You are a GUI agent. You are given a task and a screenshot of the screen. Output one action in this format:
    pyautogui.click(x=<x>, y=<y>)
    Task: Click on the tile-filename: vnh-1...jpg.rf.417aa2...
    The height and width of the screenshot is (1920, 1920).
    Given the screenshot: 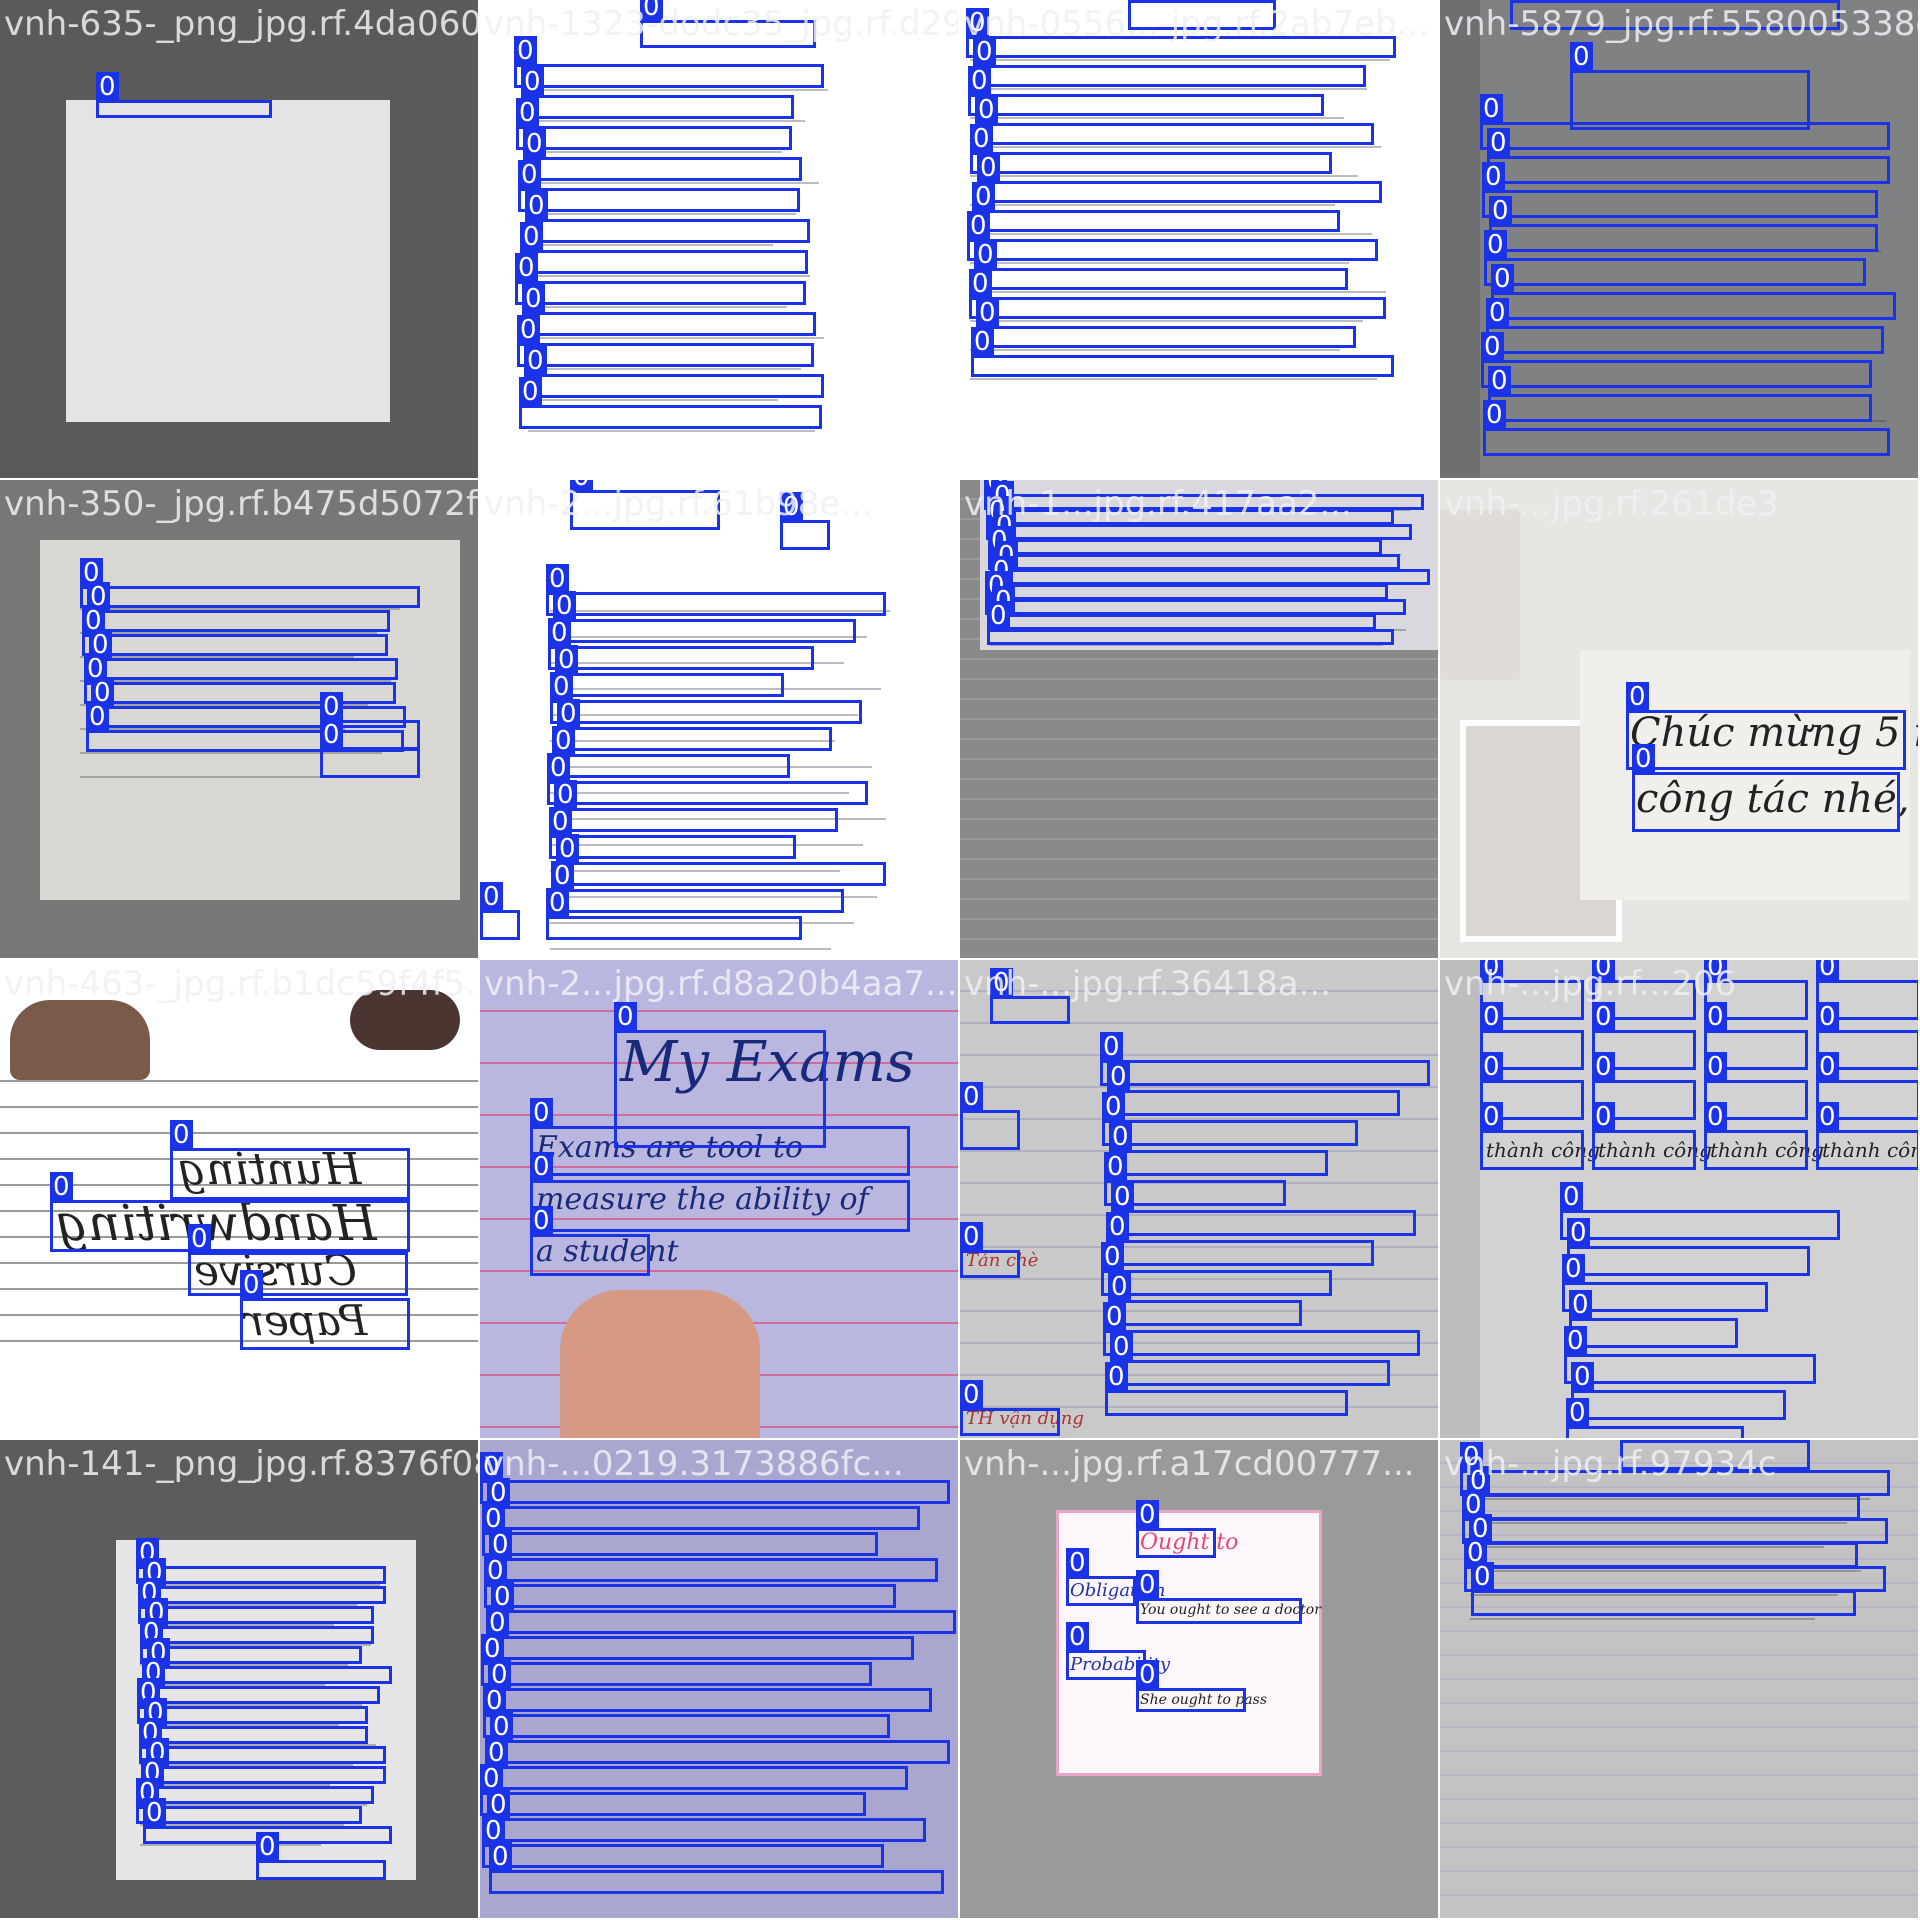 What is the action you would take?
    pyautogui.click(x=1158, y=504)
    